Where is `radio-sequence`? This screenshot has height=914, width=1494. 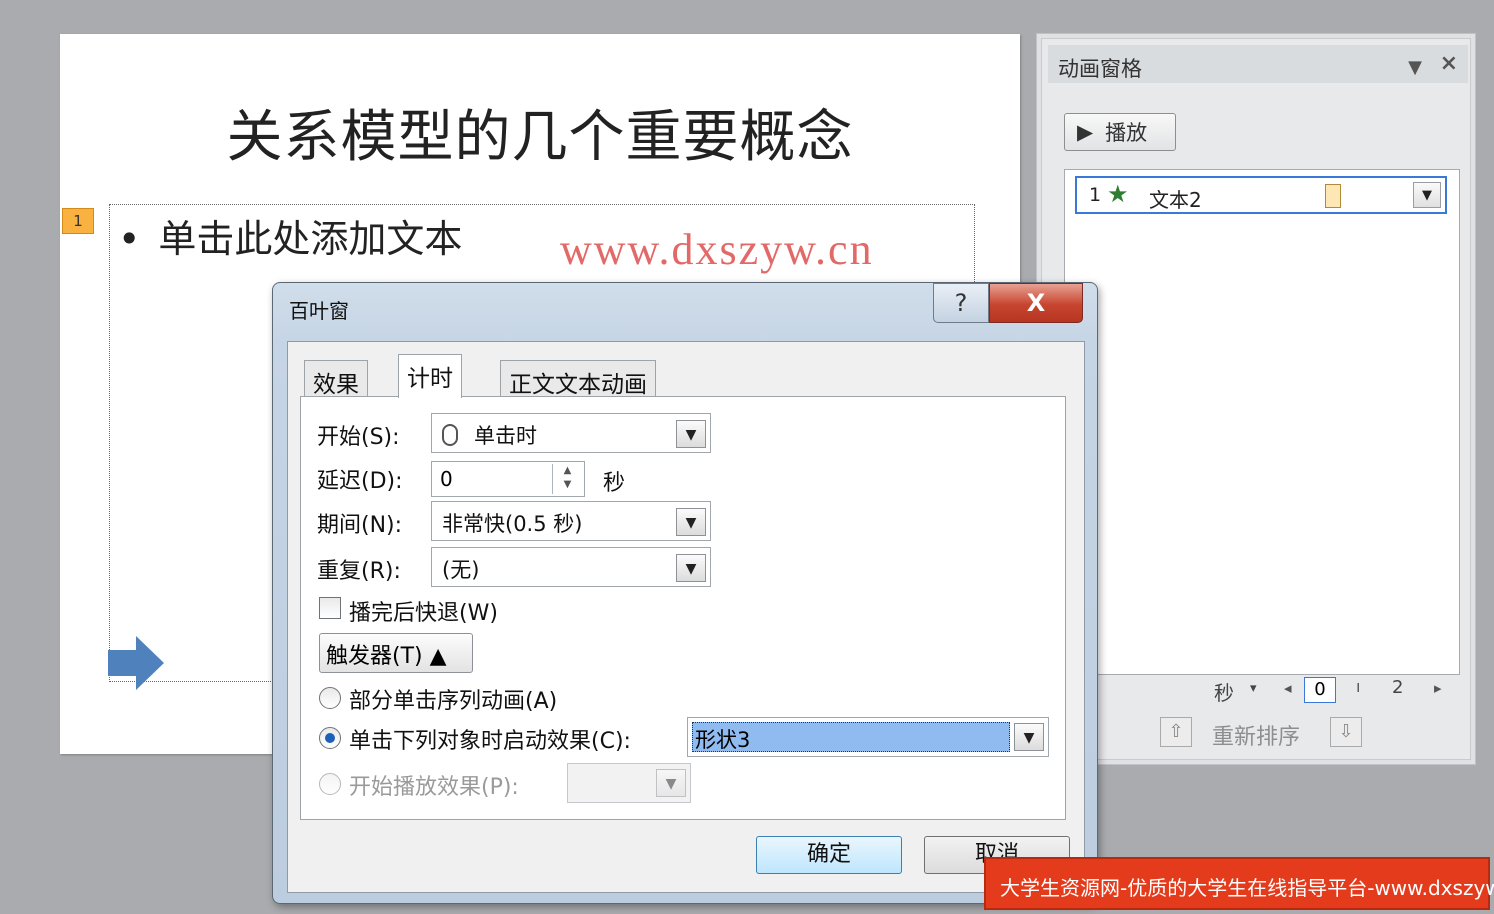 radio-sequence is located at coordinates (330, 698).